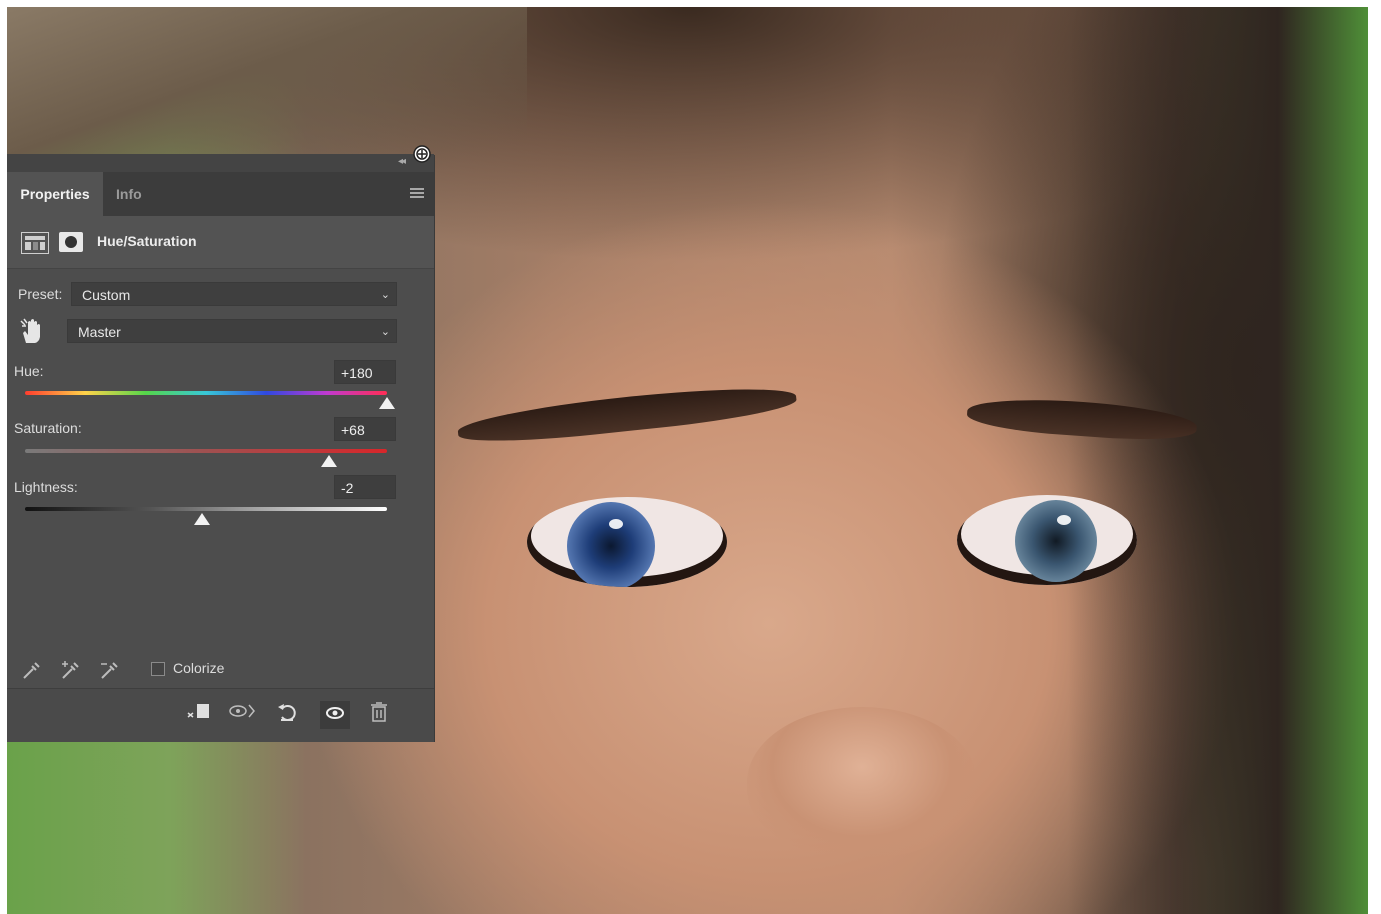 The width and height of the screenshot is (1381, 914). I want to click on view-previous-state-icon, so click(242, 715).